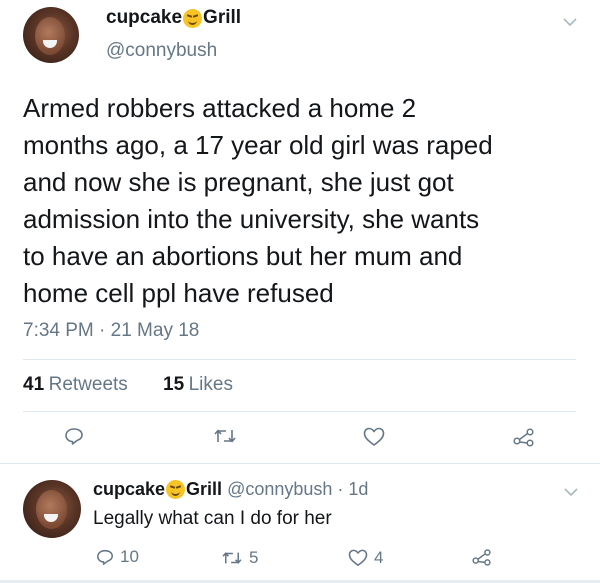 This screenshot has width=600, height=583. What do you see at coordinates (212, 518) in the screenshot?
I see `reply-text: Legally what can I do for her` at bounding box center [212, 518].